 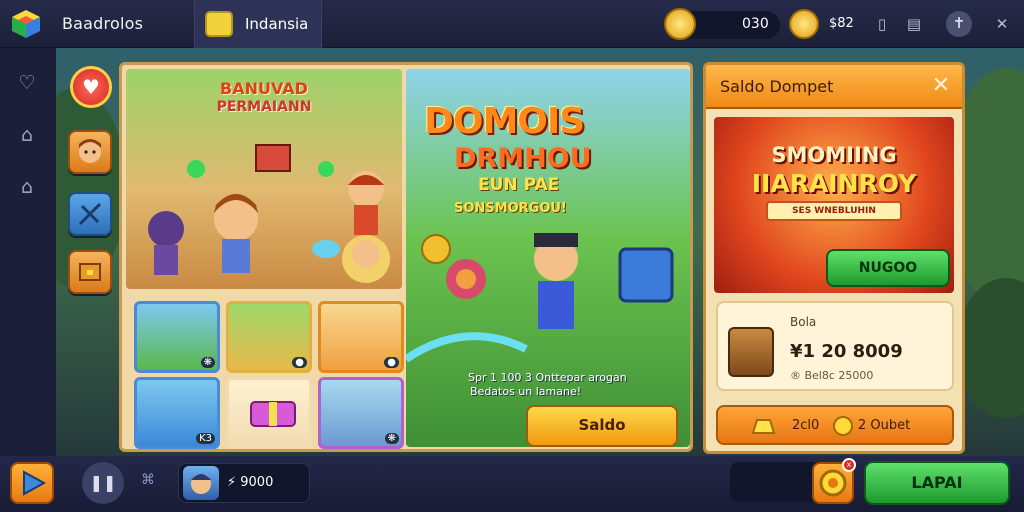 I want to click on reward-value-1: 2cl0, so click(x=806, y=425).